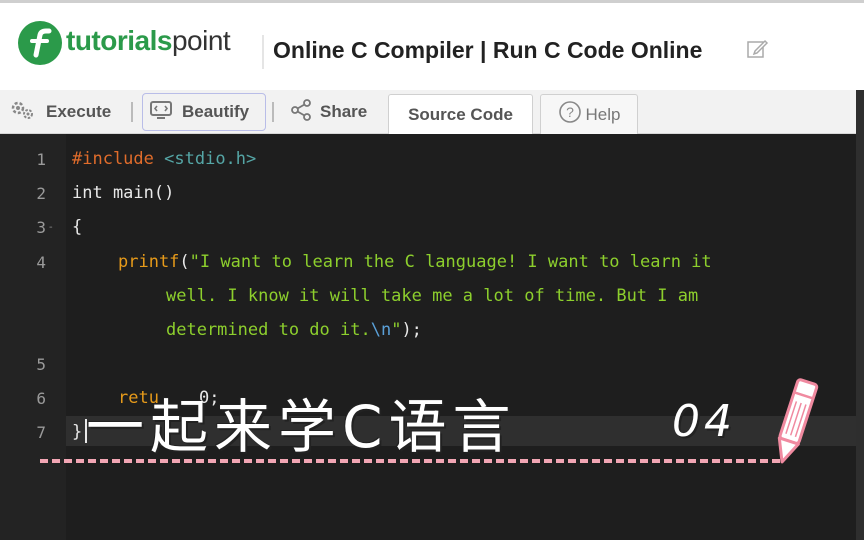 The height and width of the screenshot is (540, 864). What do you see at coordinates (41, 262) in the screenshot?
I see `line-number: 4` at bounding box center [41, 262].